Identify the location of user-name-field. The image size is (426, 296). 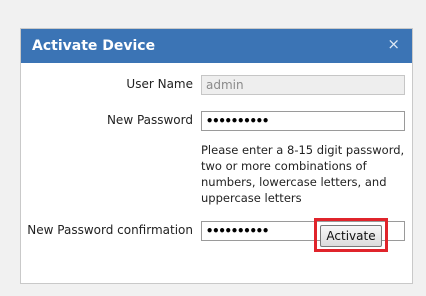
(303, 85).